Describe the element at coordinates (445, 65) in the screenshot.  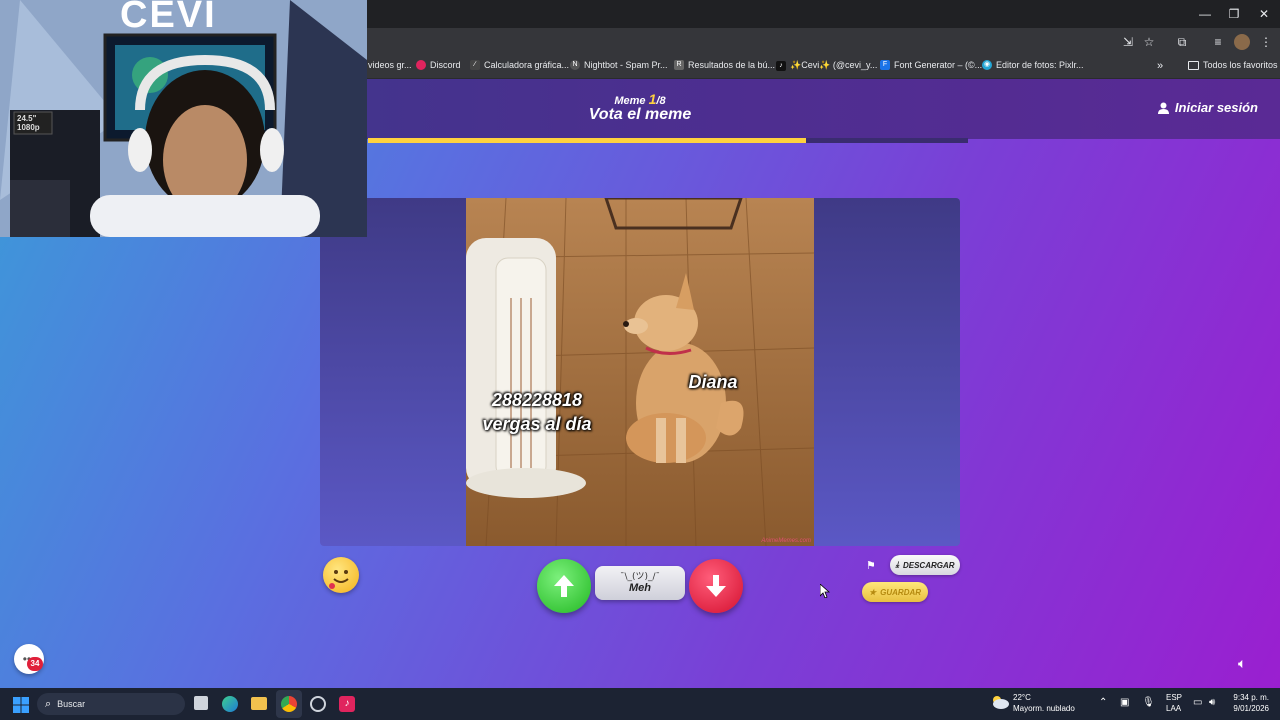
I see `bookmark-label: Discord` at that location.